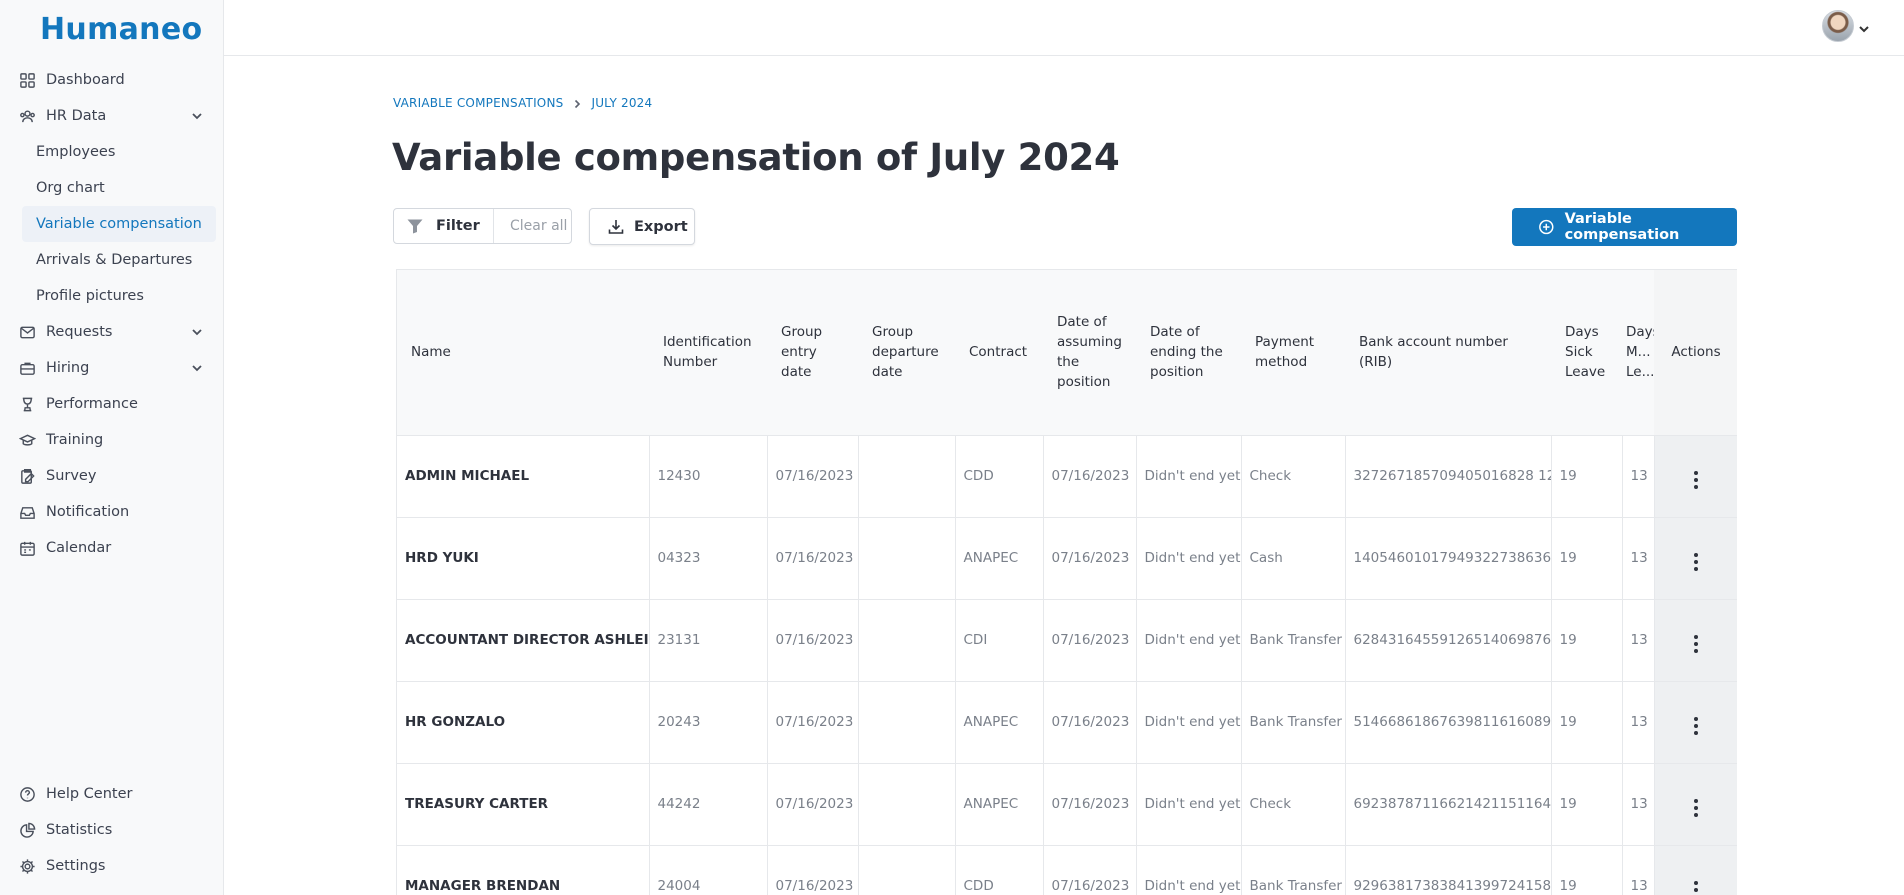  I want to click on sidebar-item-help-center: Help Center, so click(112, 794).